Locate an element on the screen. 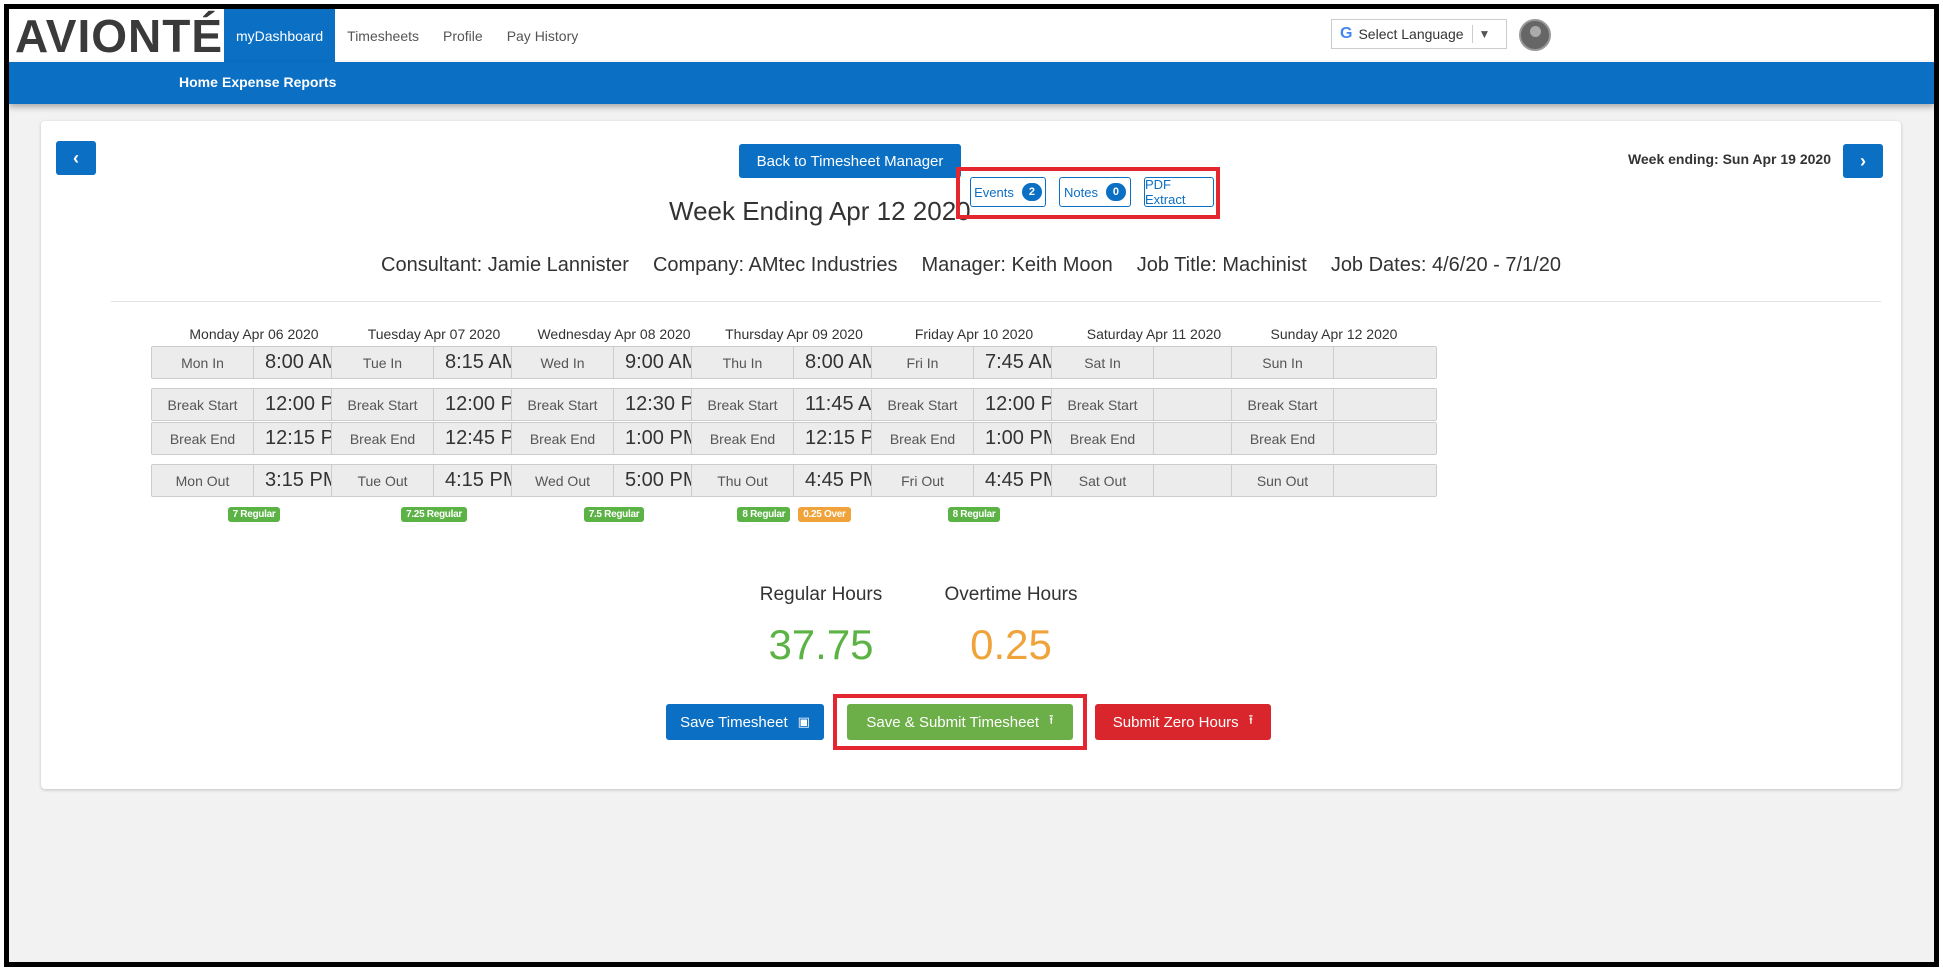 This screenshot has width=1943, height=975. hours-badges: 8 Regular is located at coordinates (974, 514).